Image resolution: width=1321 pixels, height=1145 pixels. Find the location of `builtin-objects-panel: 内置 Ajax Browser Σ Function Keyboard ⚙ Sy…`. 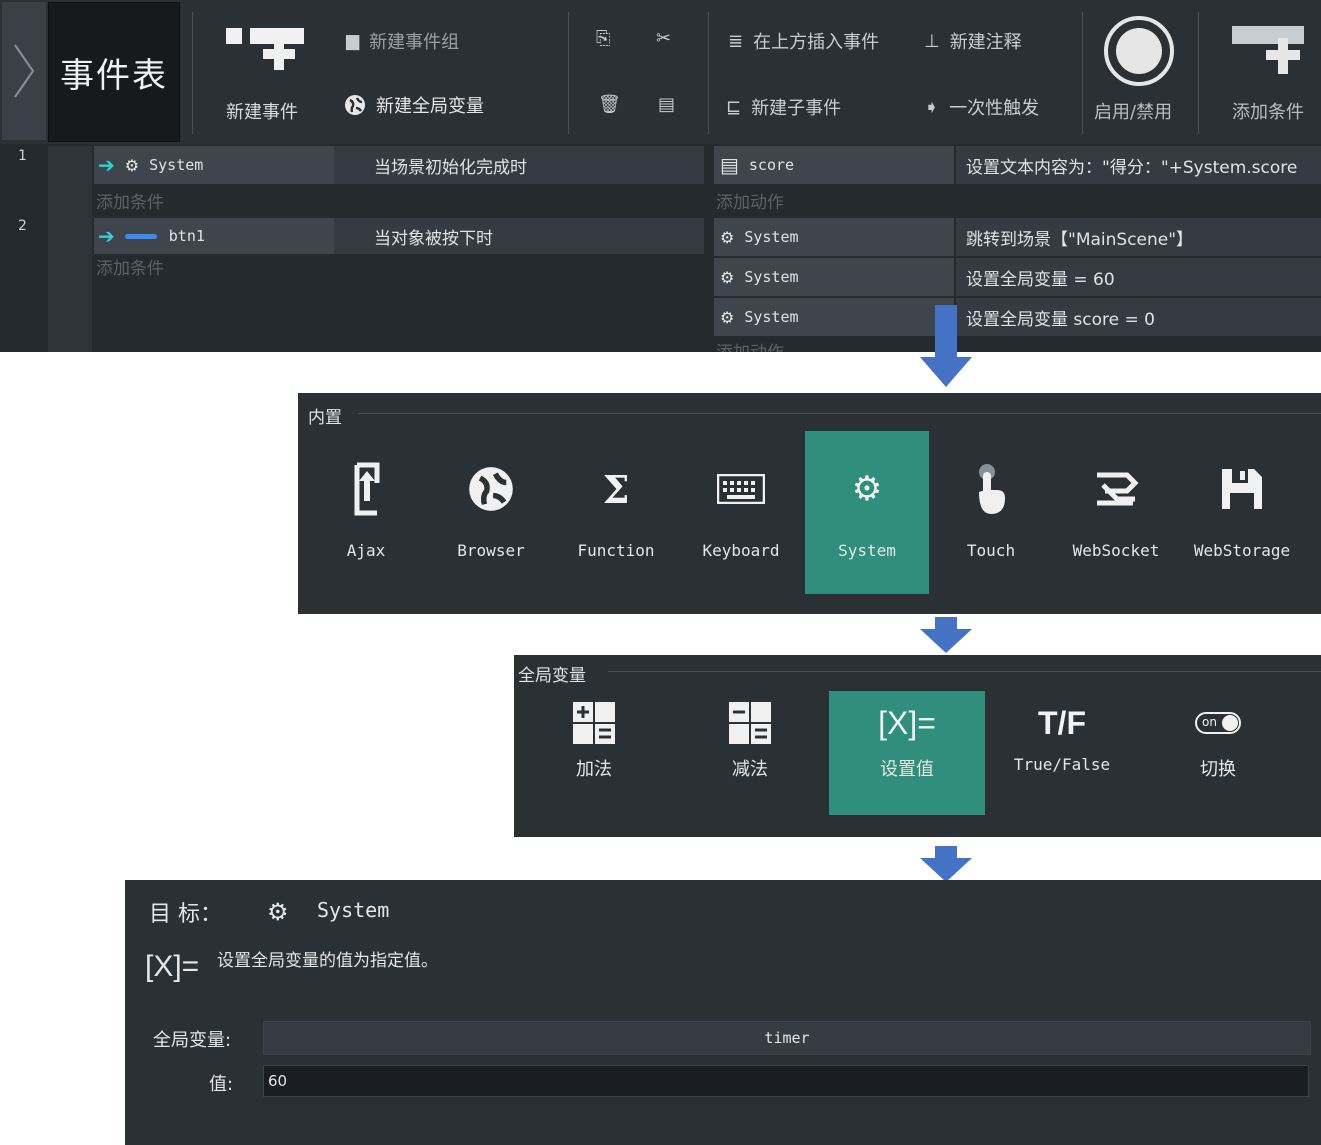

builtin-objects-panel: 内置 Ajax Browser Σ Function Keyboard ⚙ Sy… is located at coordinates (809, 503).